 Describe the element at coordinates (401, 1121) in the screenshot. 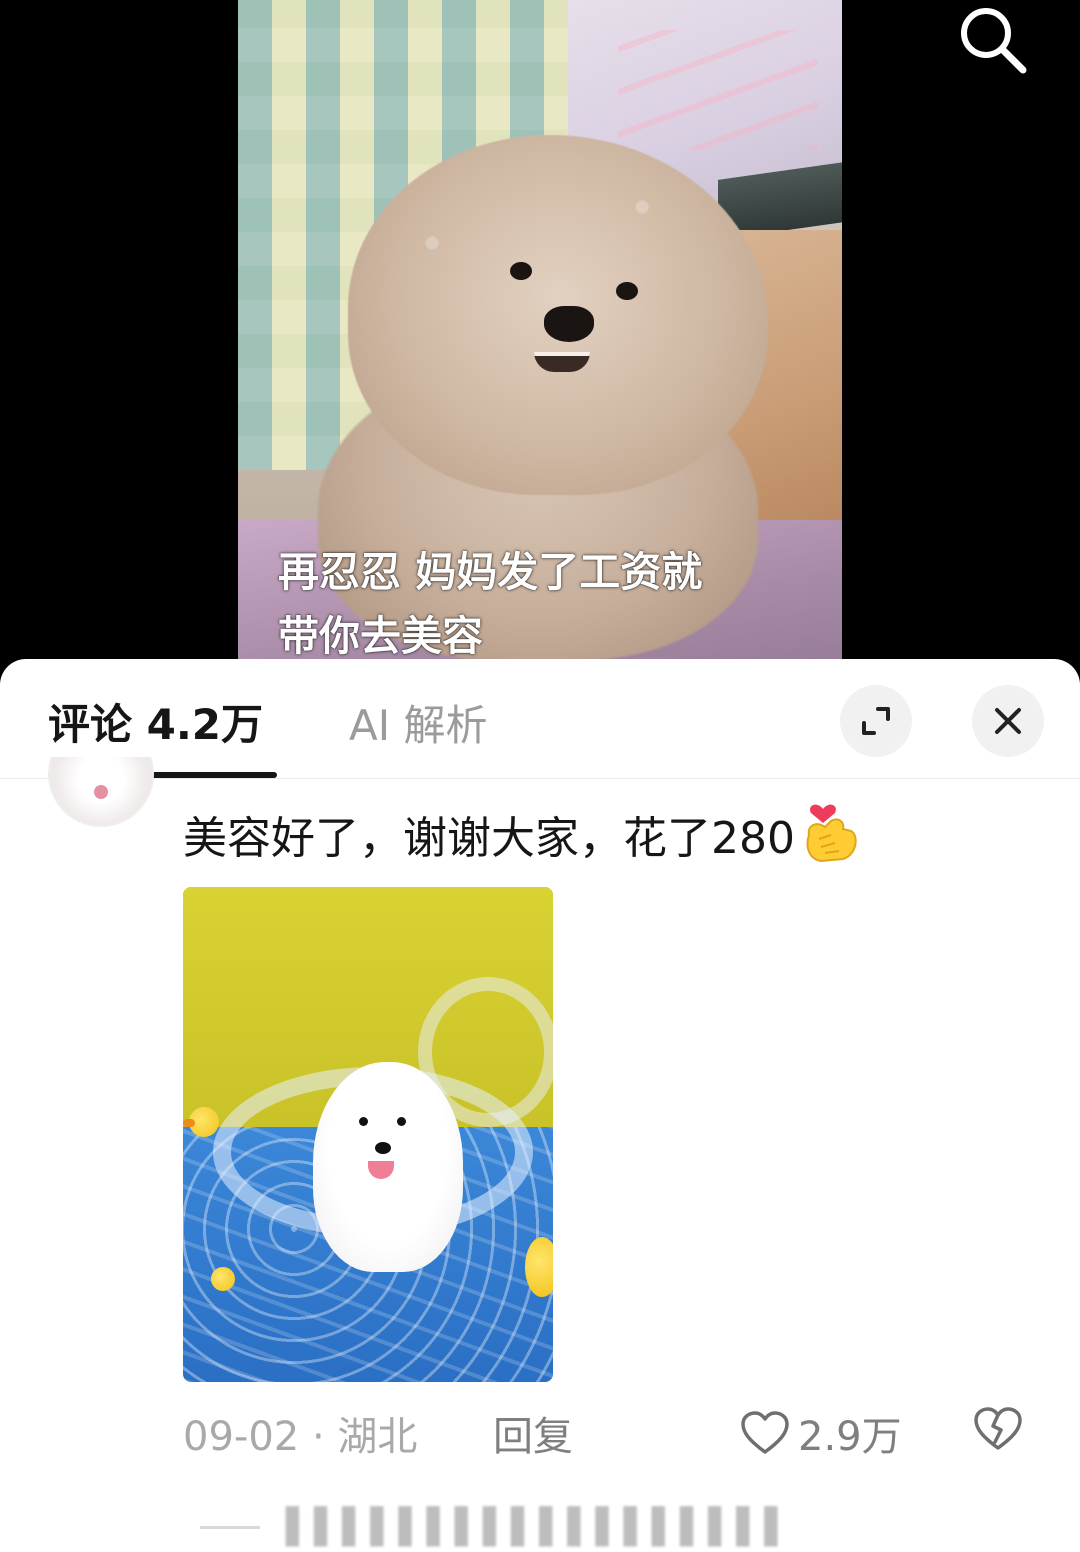

I see `photo-dog-eye-right` at that location.